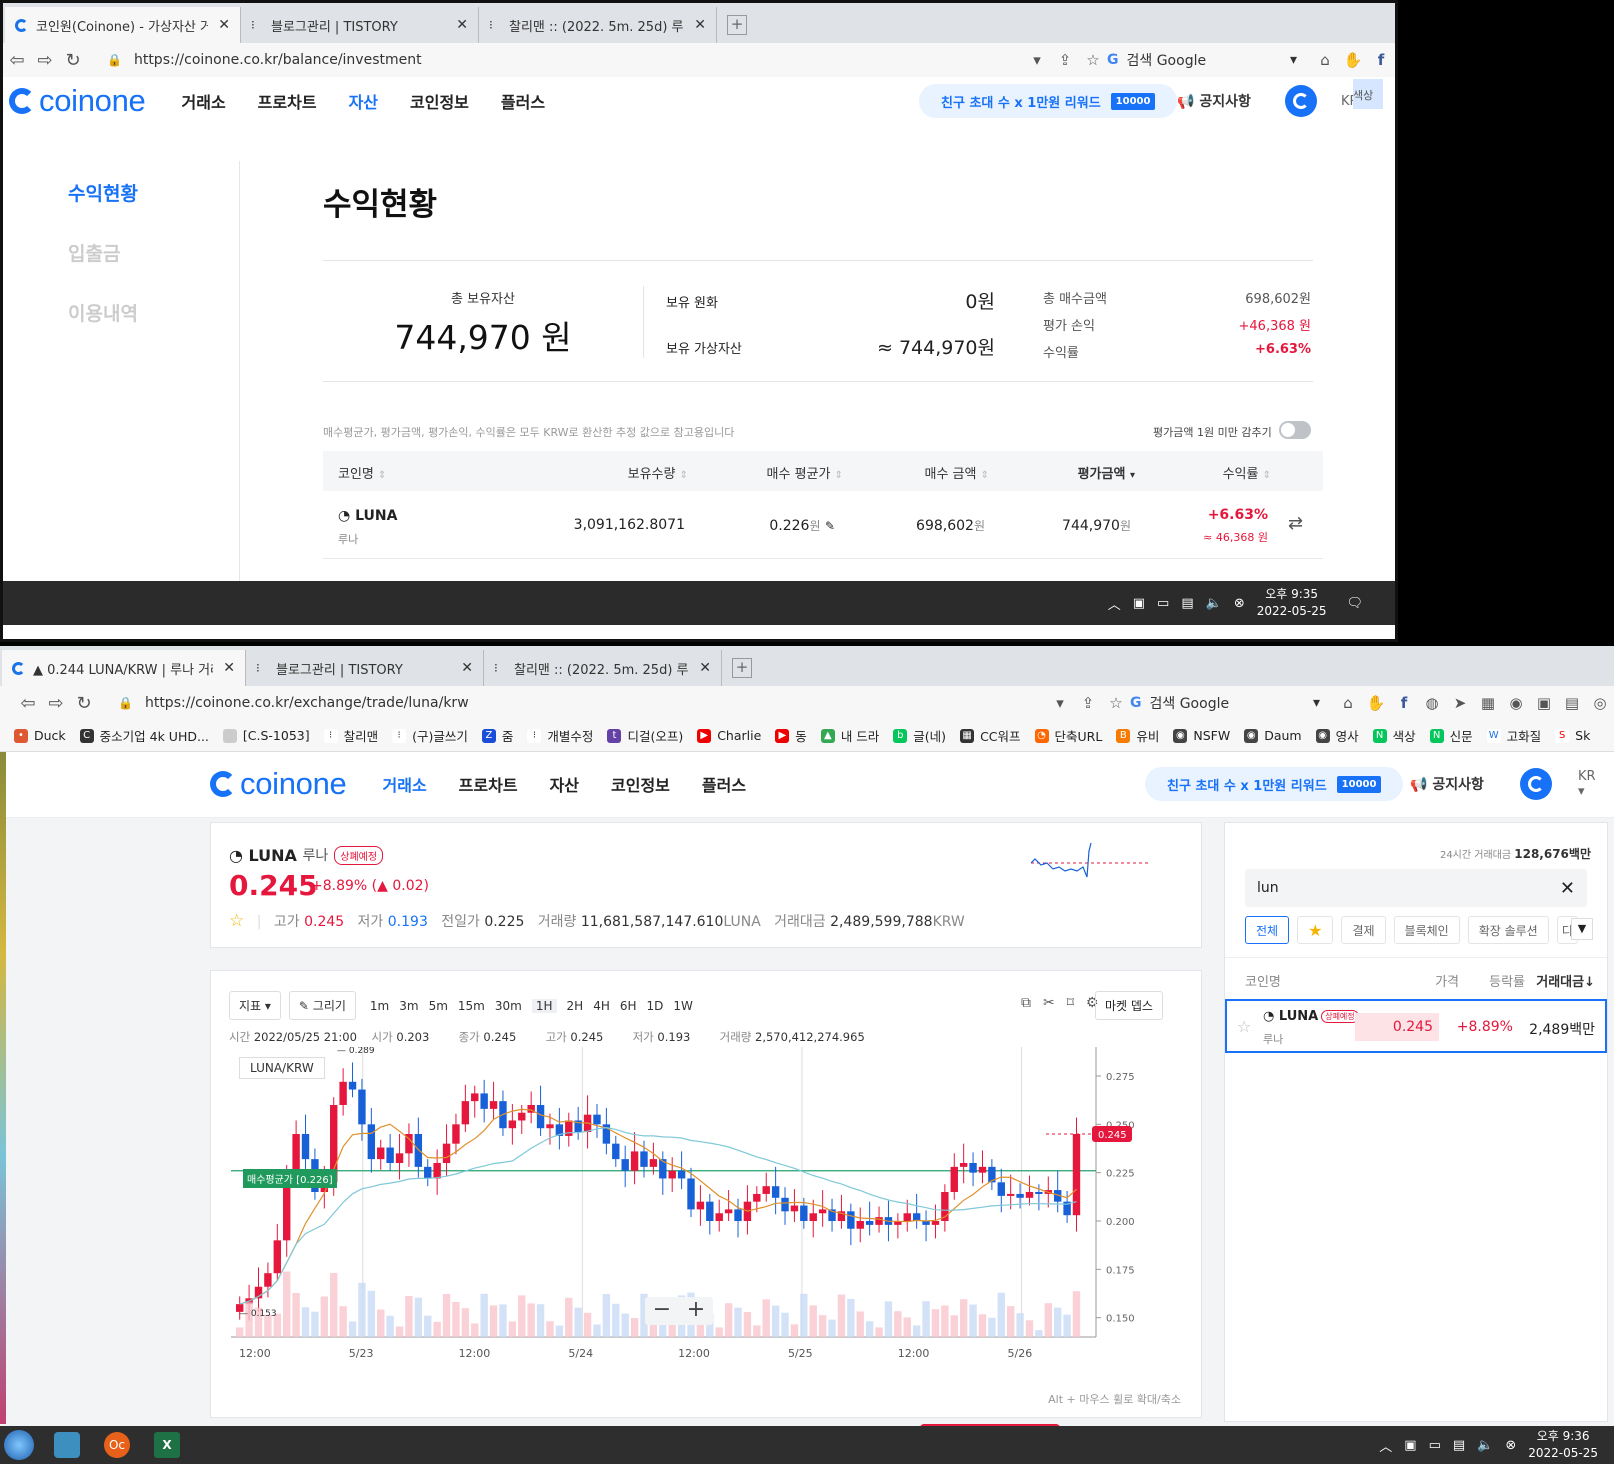 The image size is (1614, 1464). What do you see at coordinates (19, 1445) in the screenshot?
I see `start-button` at bounding box center [19, 1445].